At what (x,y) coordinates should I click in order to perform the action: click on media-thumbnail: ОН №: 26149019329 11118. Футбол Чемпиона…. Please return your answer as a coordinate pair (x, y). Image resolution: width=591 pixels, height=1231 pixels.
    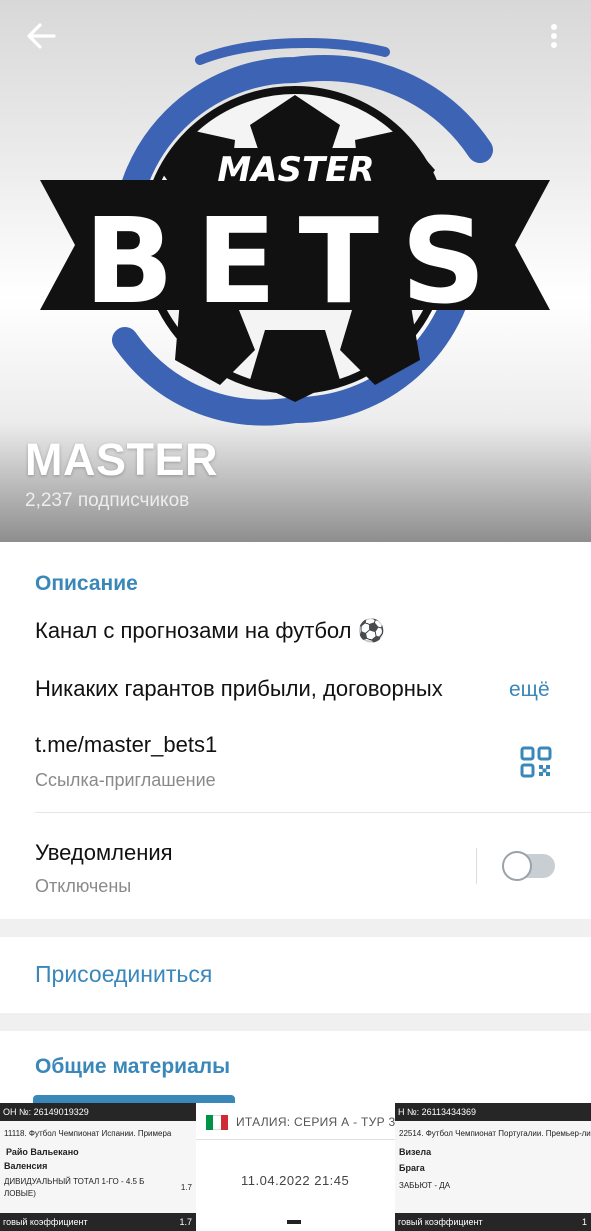
    Looking at the image, I should click on (98, 1167).